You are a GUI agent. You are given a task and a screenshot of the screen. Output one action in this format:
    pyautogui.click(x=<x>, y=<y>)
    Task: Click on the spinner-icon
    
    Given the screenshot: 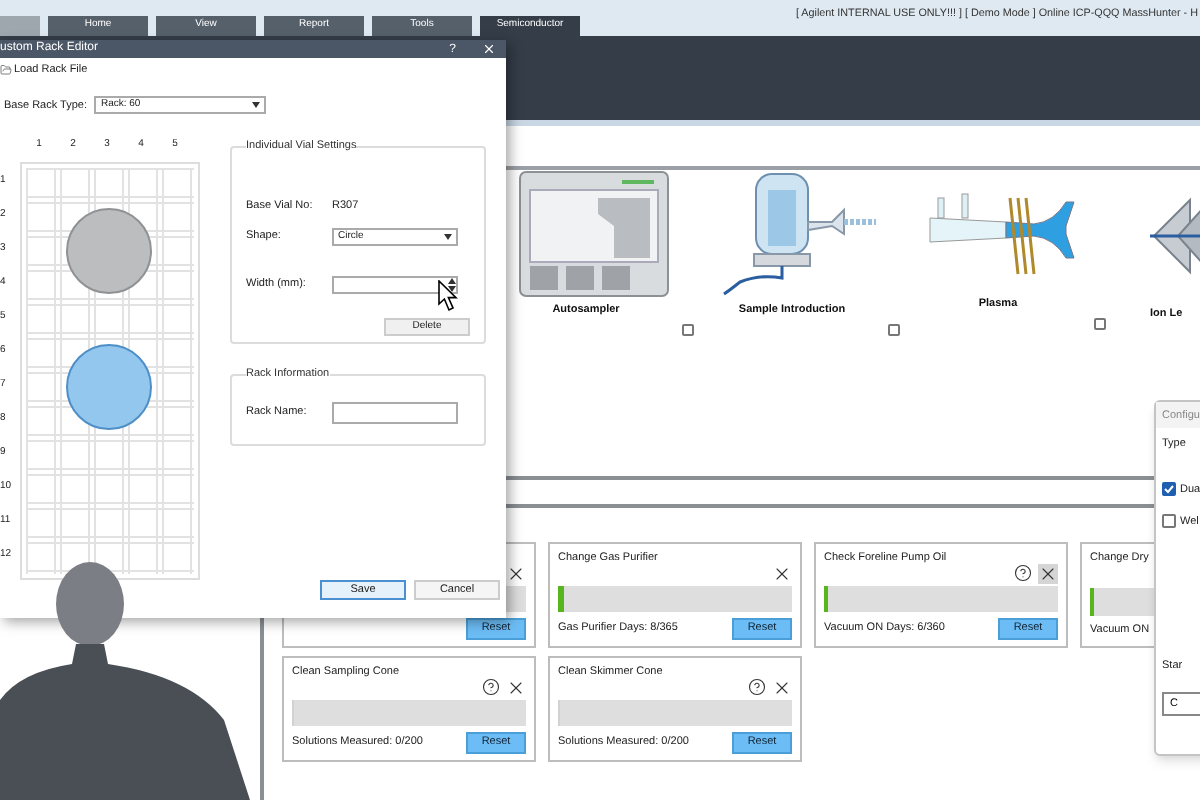 What is the action you would take?
    pyautogui.click(x=452, y=284)
    